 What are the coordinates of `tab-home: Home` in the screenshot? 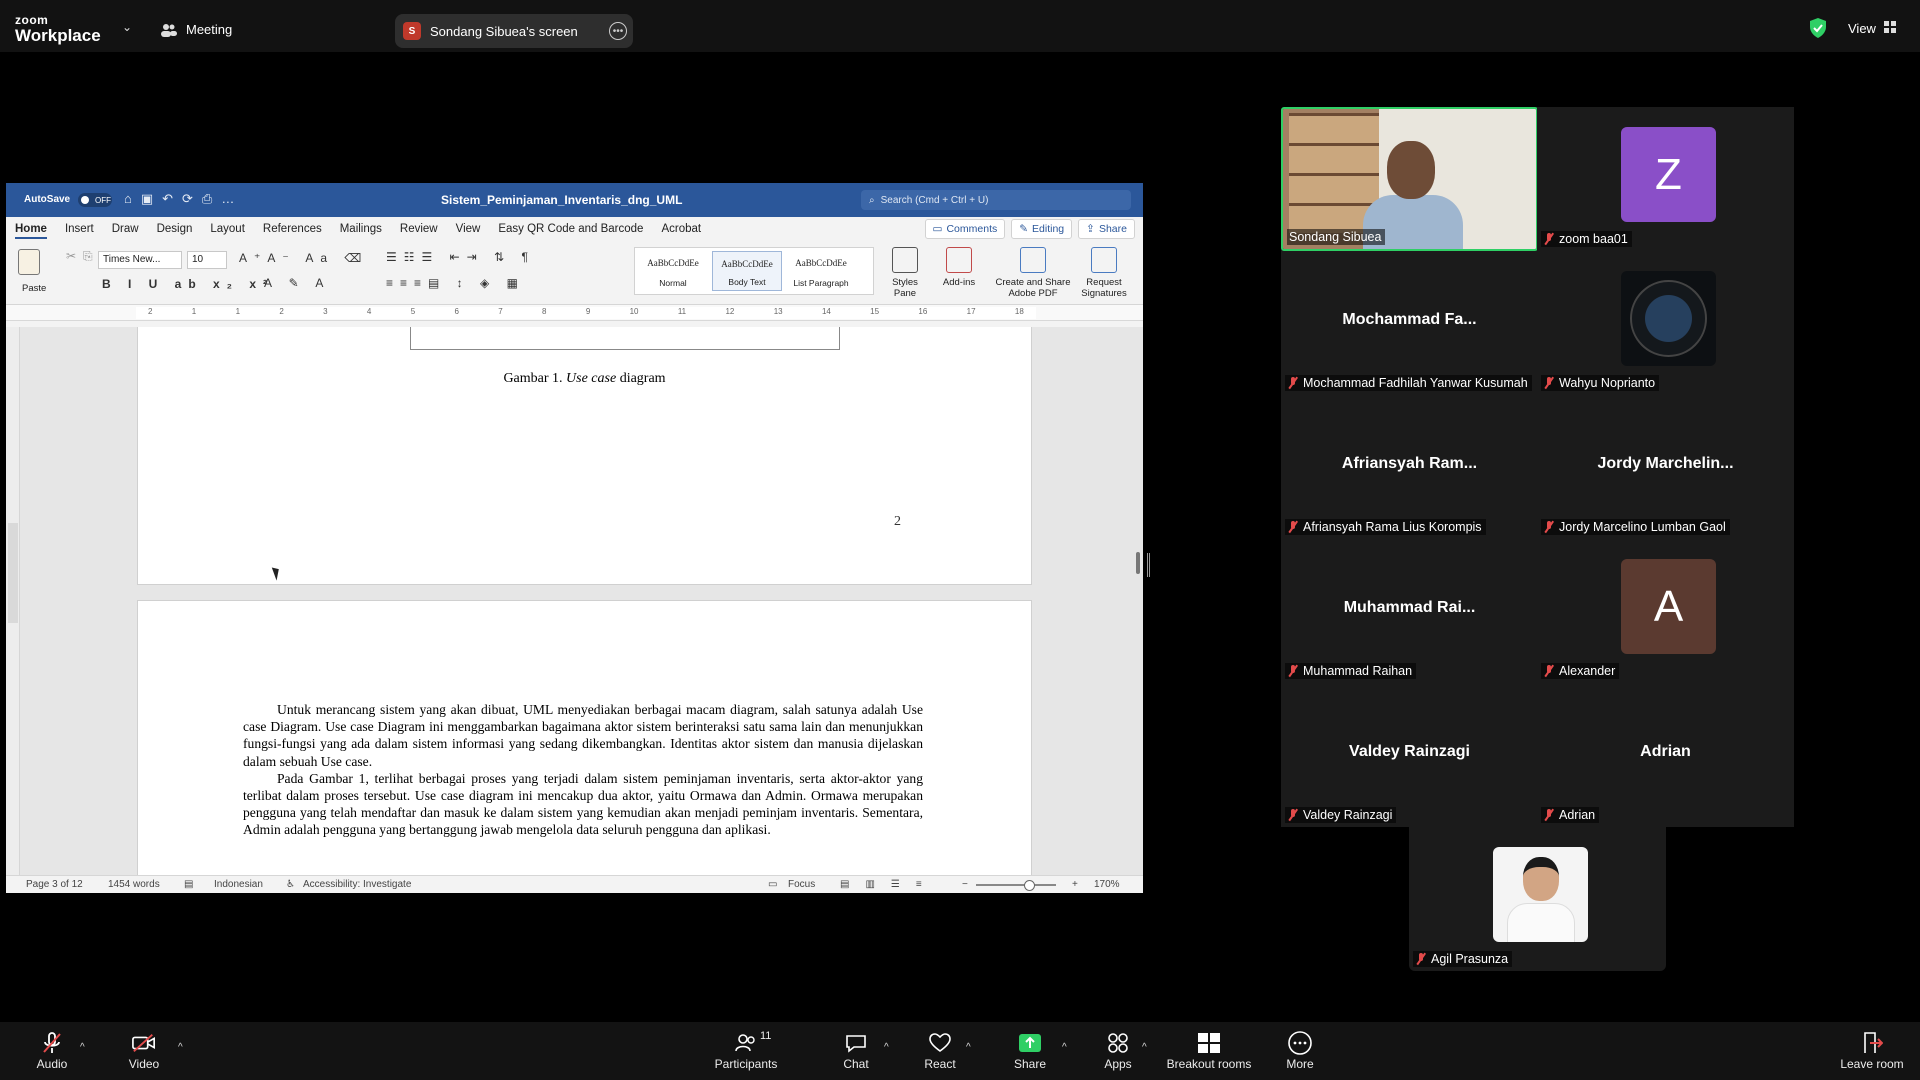 It's located at (31, 229).